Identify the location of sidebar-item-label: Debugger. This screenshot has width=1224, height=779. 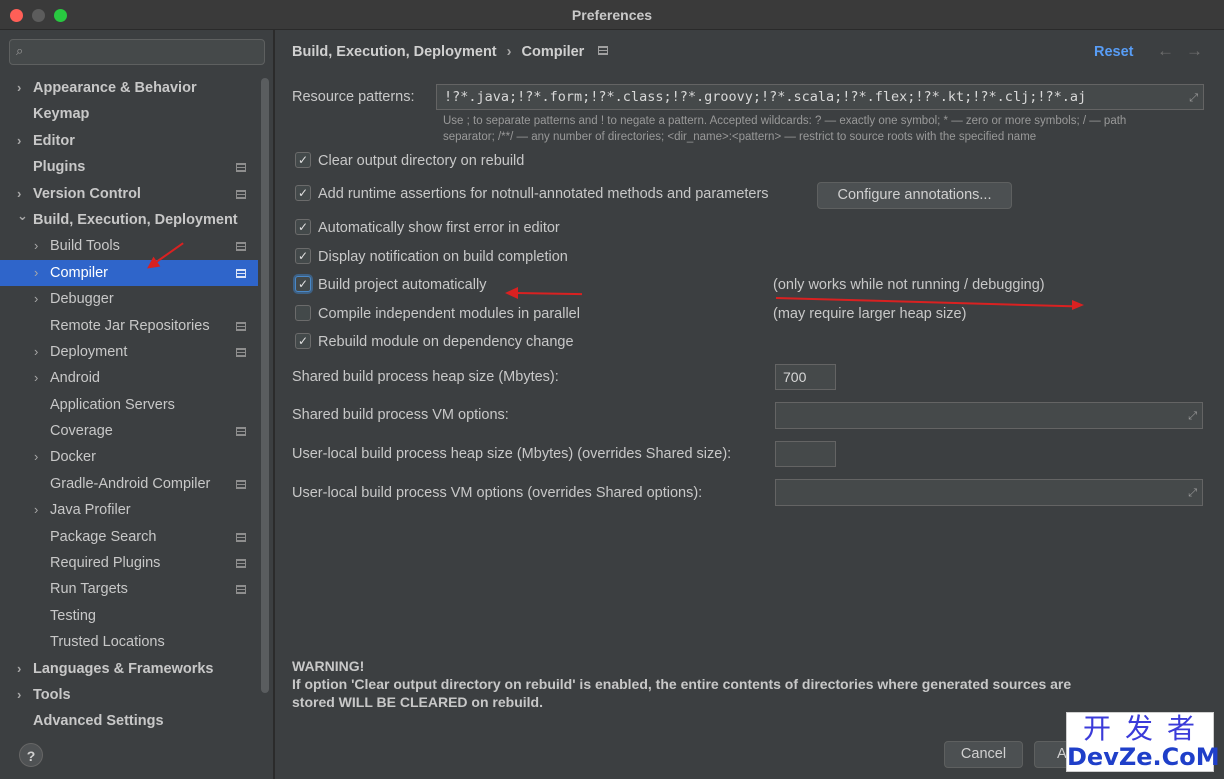
(82, 299).